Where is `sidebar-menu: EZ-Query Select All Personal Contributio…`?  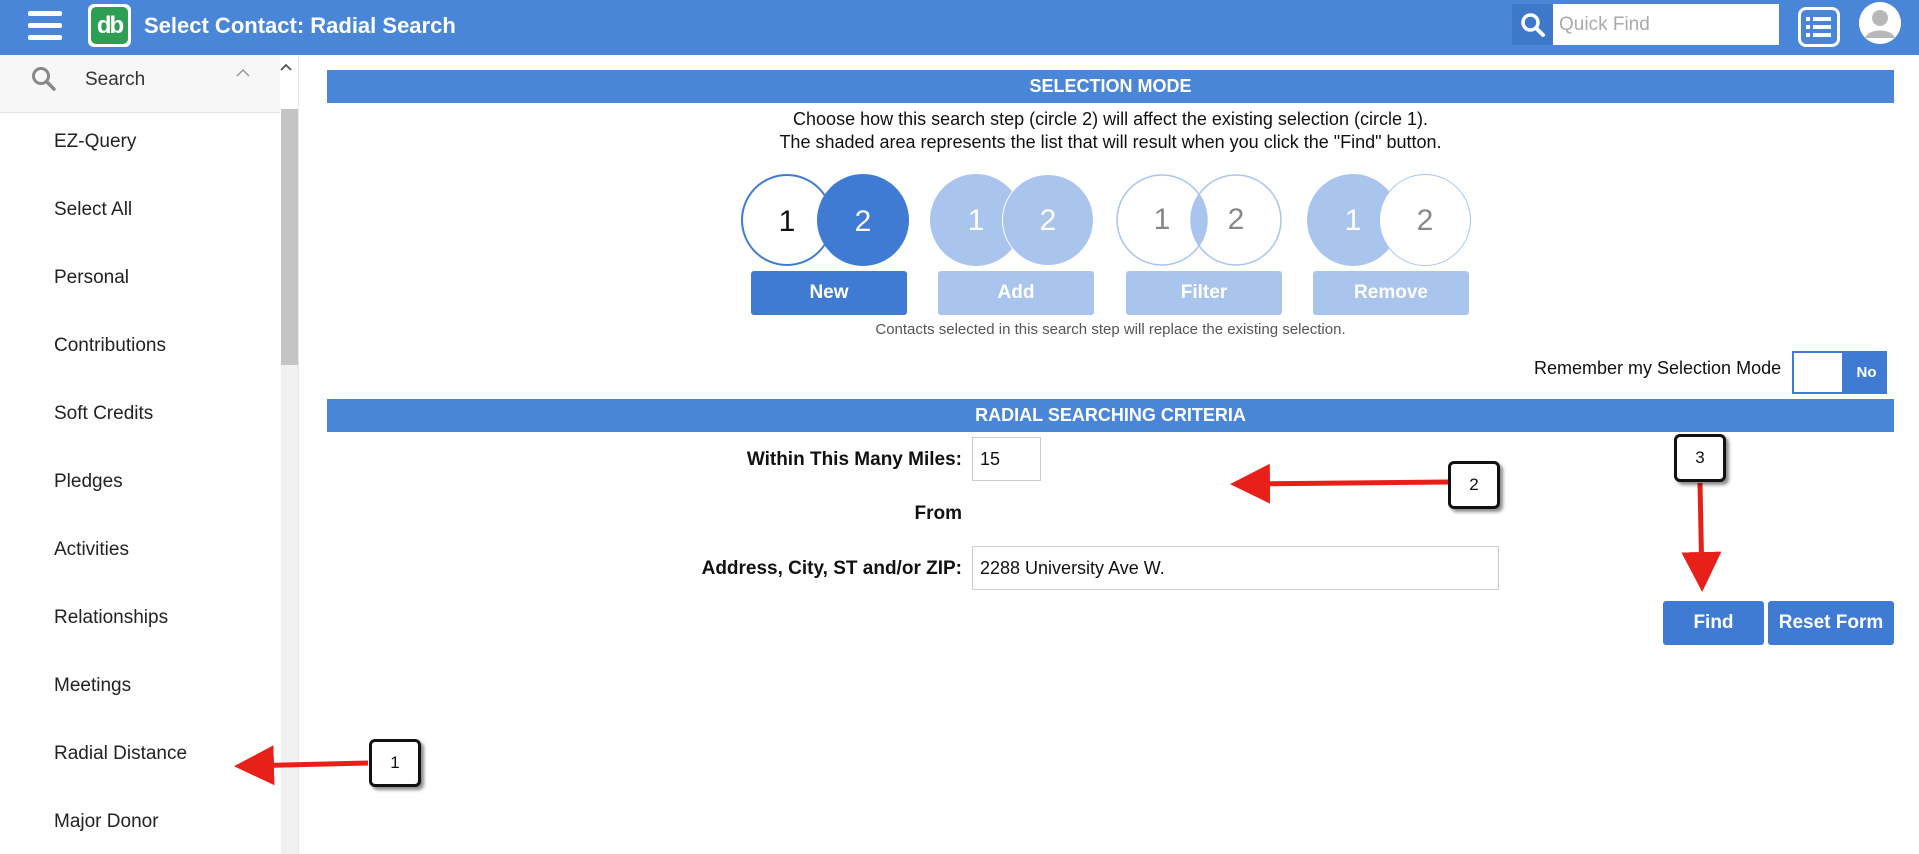
sidebar-menu: EZ-Query Select All Personal Contributio… is located at coordinates (140, 491).